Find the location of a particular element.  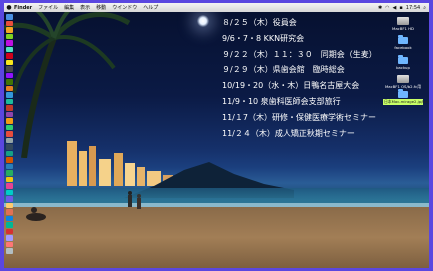

schedule-item: 11/9・10 泉歯科医師会支部旅行 is located at coordinates (281, 101).